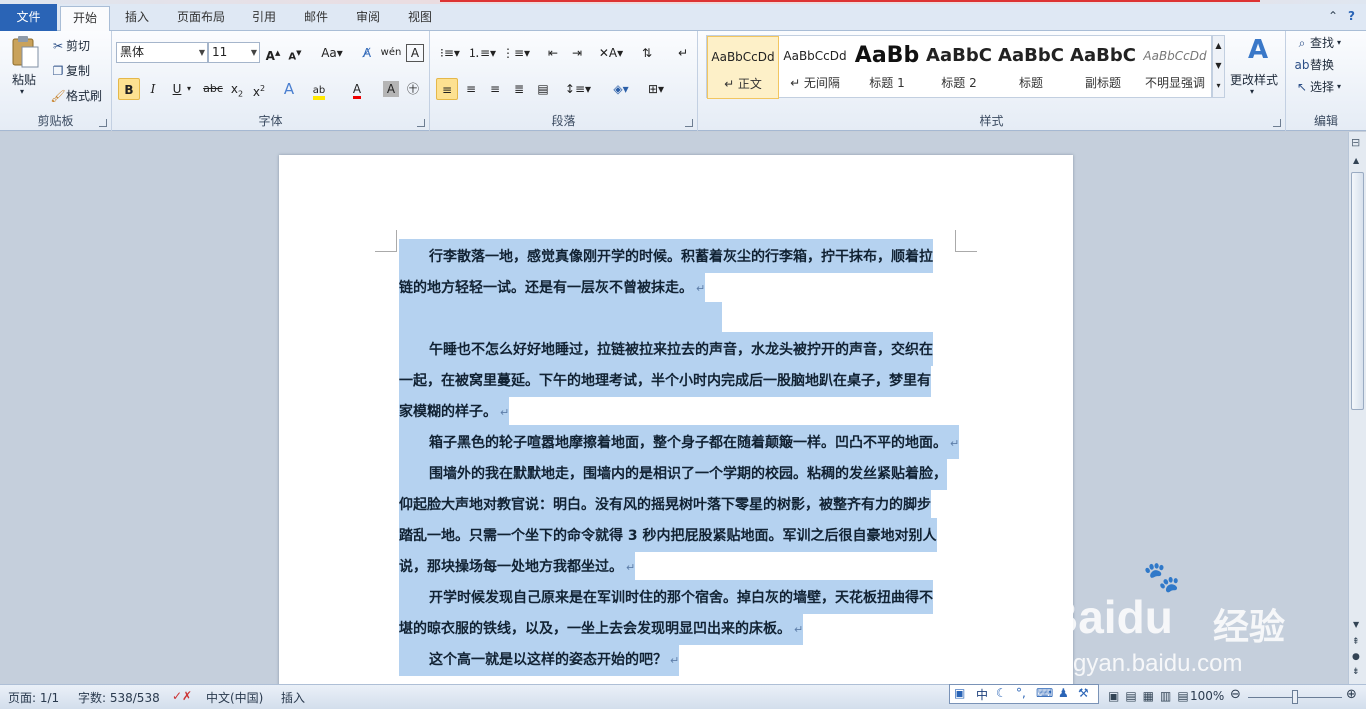  What do you see at coordinates (1356, 624) in the screenshot?
I see `scroll-down-icon: ▼` at bounding box center [1356, 624].